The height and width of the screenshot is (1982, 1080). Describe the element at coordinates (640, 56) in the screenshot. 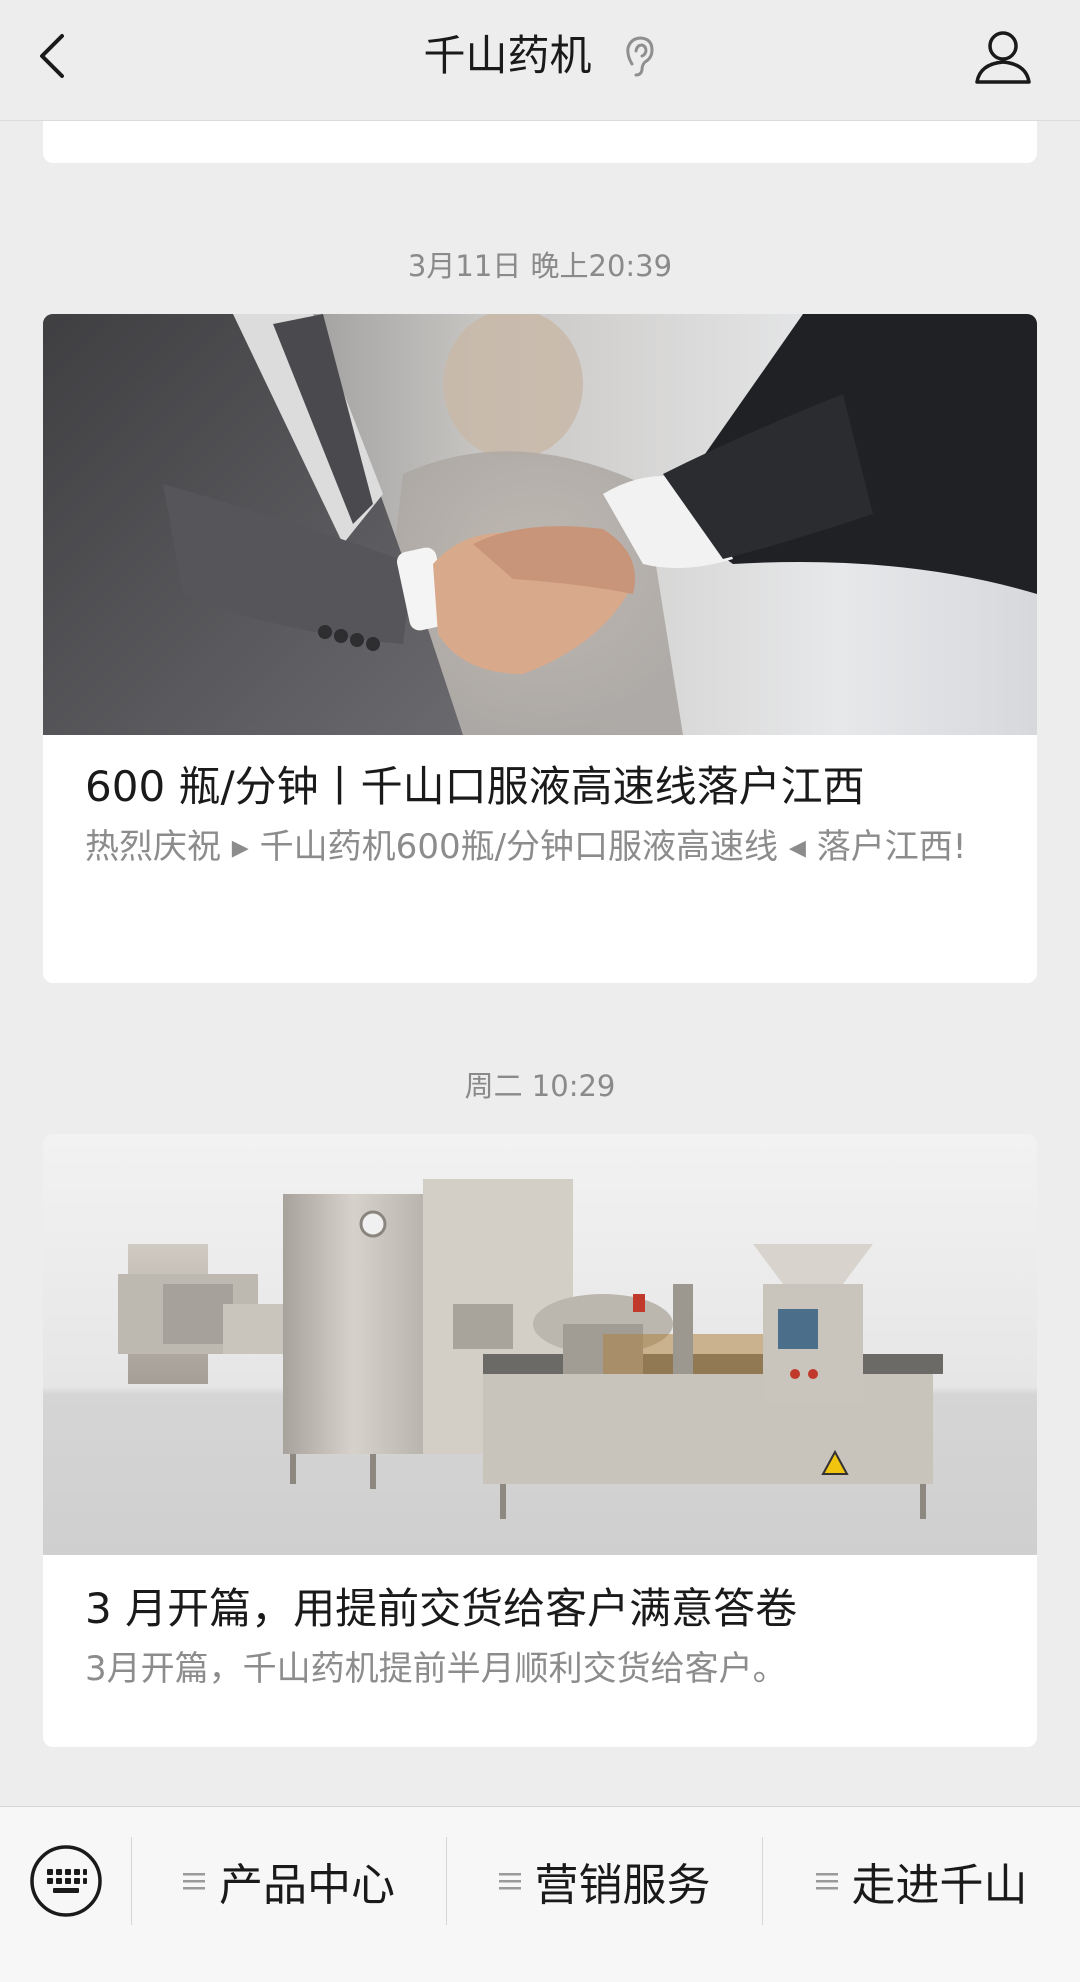

I see `ear-icon` at that location.